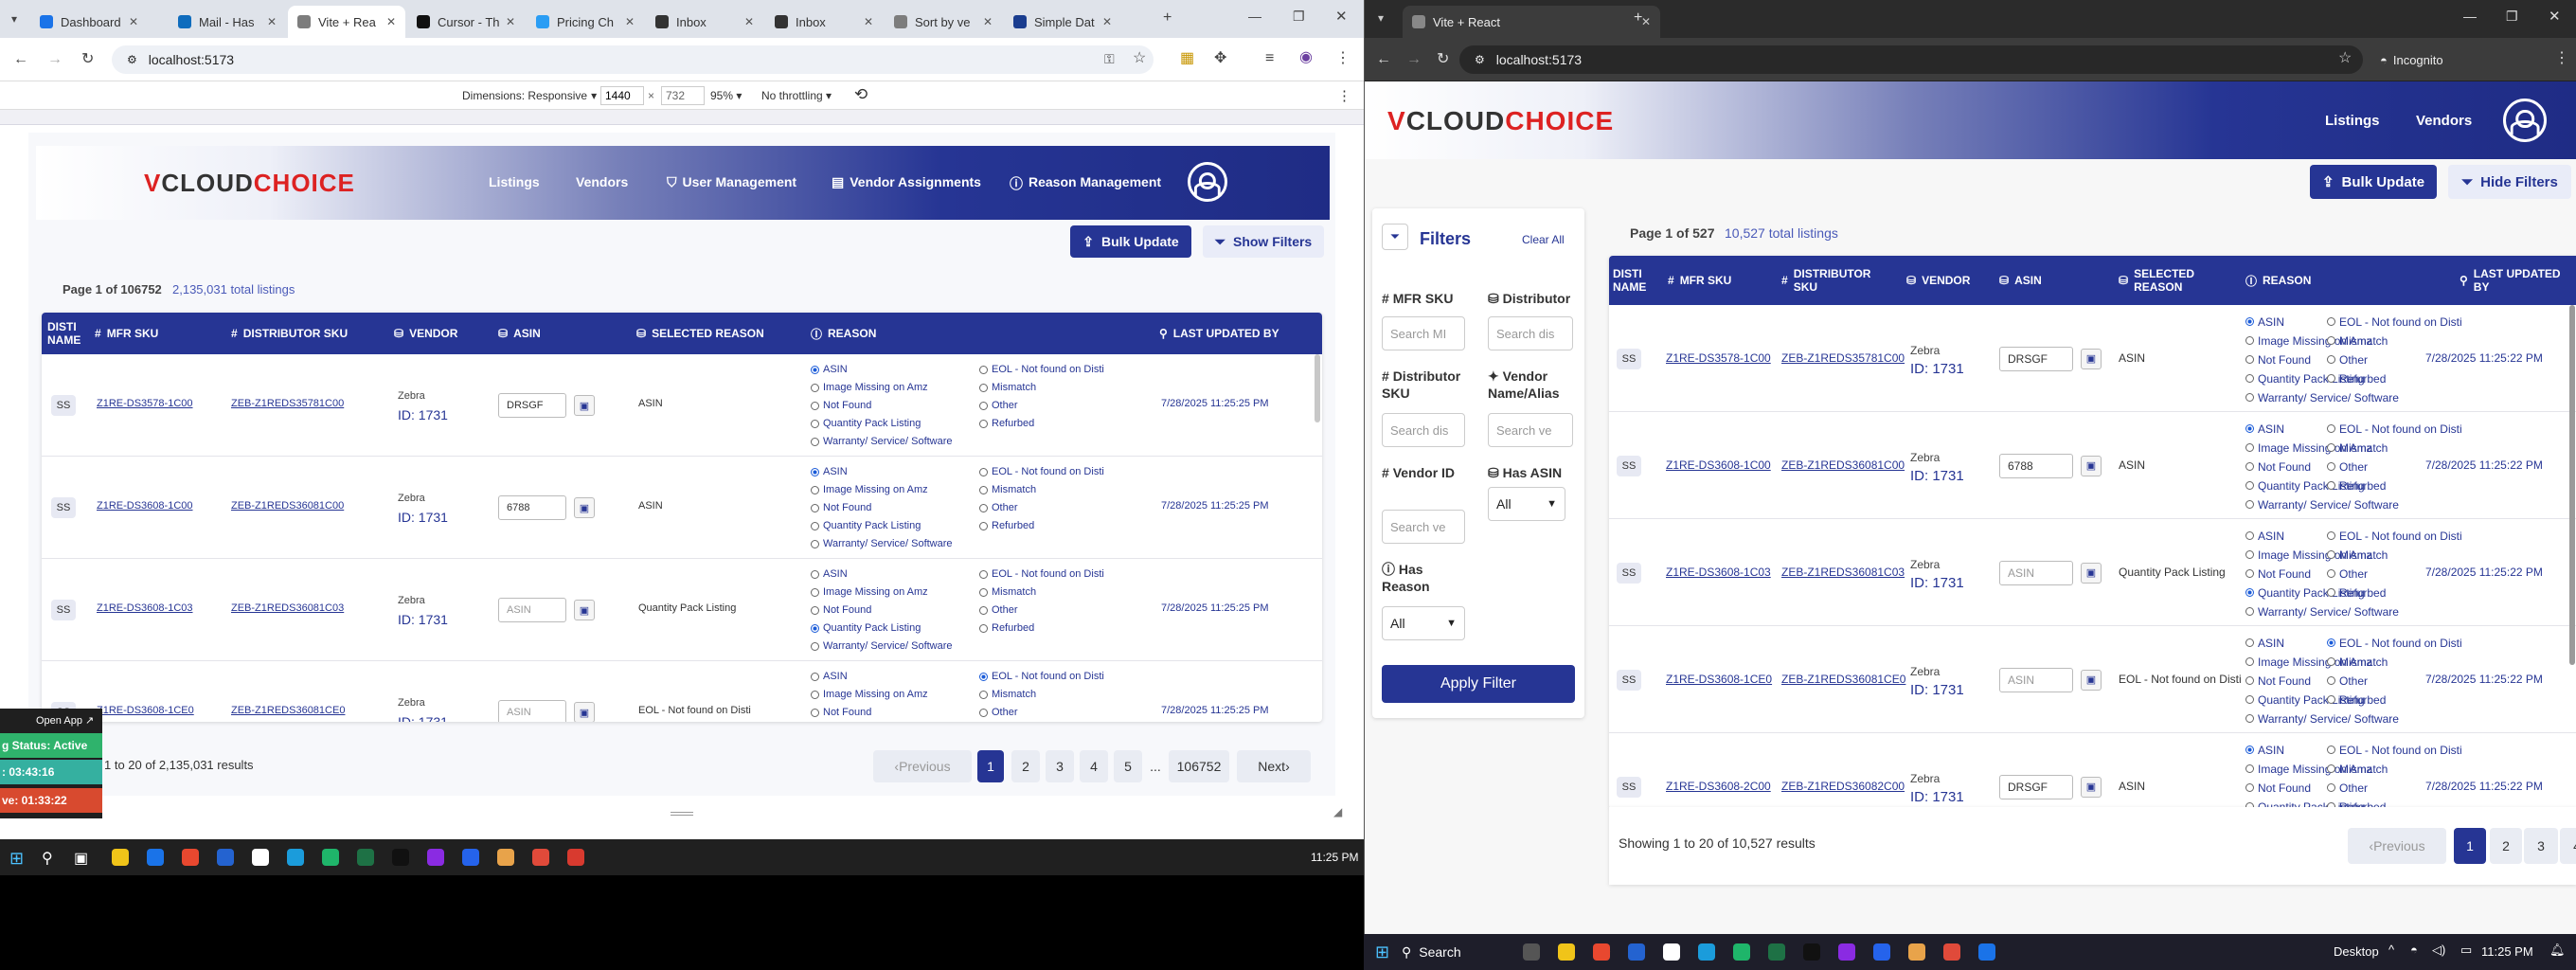  What do you see at coordinates (683, 95) in the screenshot?
I see `device-height-input` at bounding box center [683, 95].